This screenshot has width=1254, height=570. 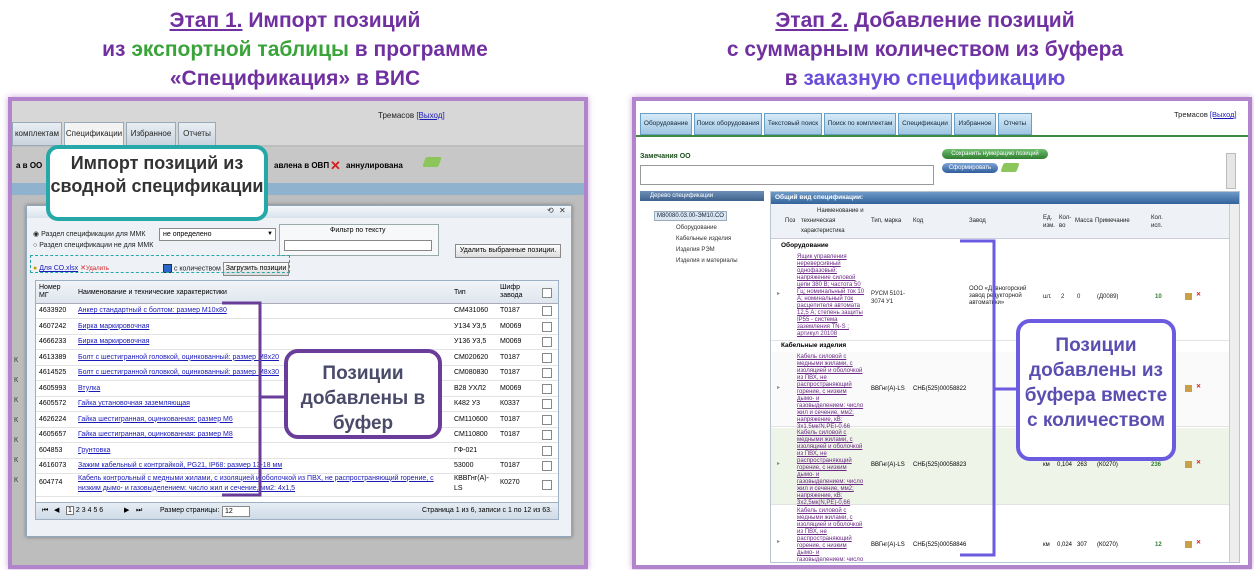 I want to click on prev-page-icon: ◀, so click(x=56, y=511).